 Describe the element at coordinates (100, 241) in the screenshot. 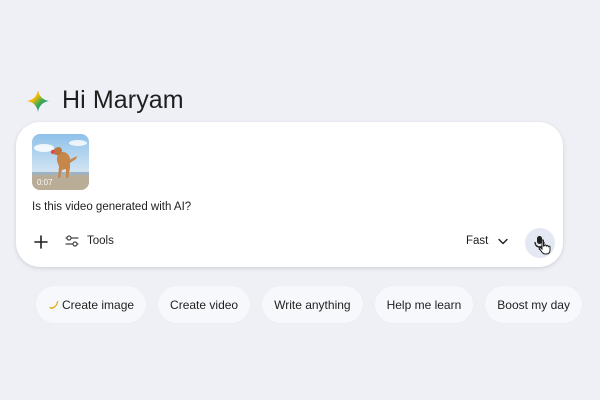

I see `tools-label: Tools` at that location.